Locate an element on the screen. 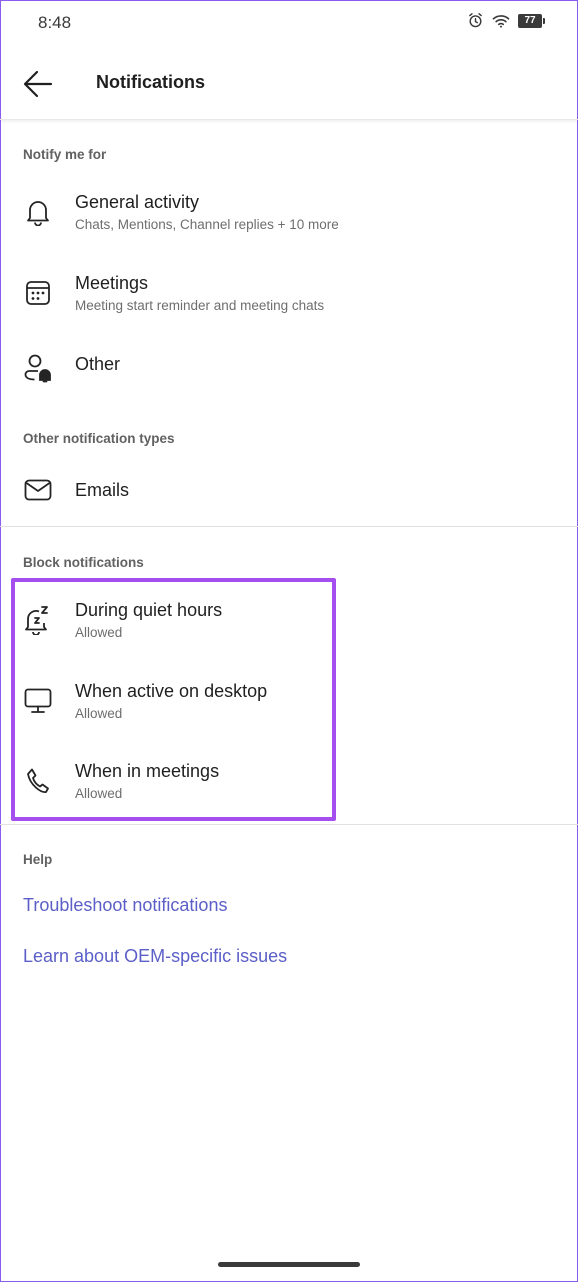 This screenshot has width=578, height=1282. back-button is located at coordinates (38, 84).